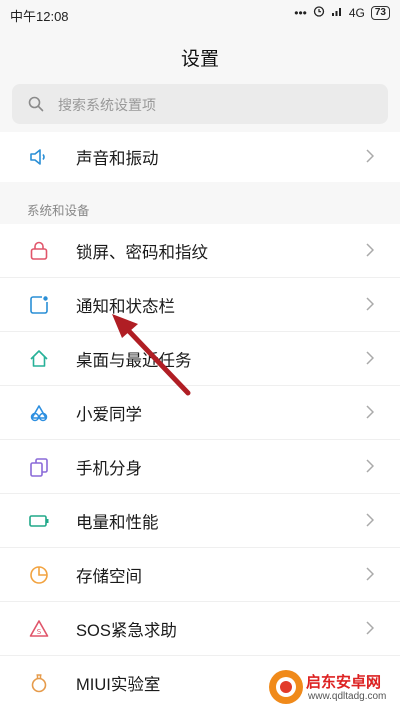 The image size is (400, 711). Describe the element at coordinates (200, 574) in the screenshot. I see `settings-item-storage: 存储空间` at that location.